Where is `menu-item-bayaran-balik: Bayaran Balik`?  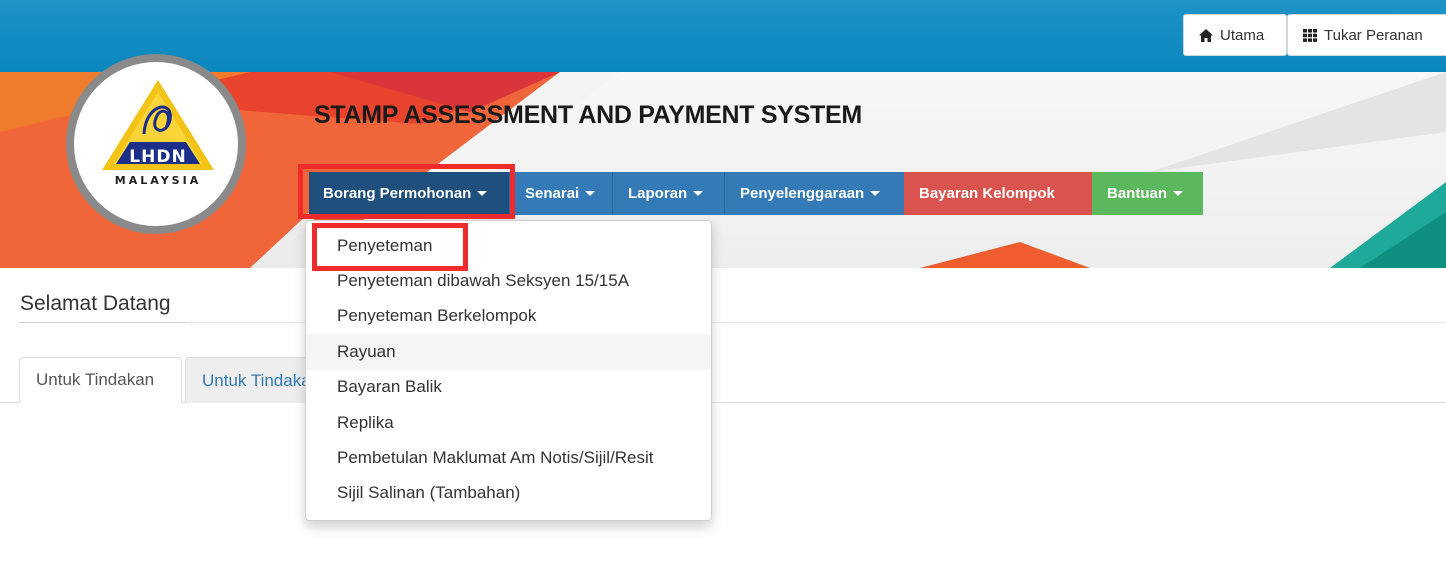
menu-item-bayaran-balik: Bayaran Balik is located at coordinates (508, 387).